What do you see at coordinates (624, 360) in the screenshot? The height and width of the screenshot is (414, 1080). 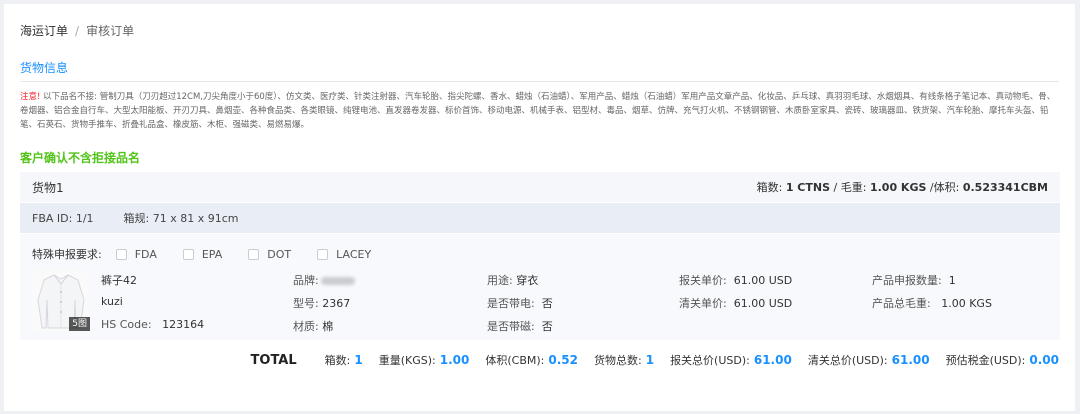 I see `total-goods-count: 货物总数: 1` at bounding box center [624, 360].